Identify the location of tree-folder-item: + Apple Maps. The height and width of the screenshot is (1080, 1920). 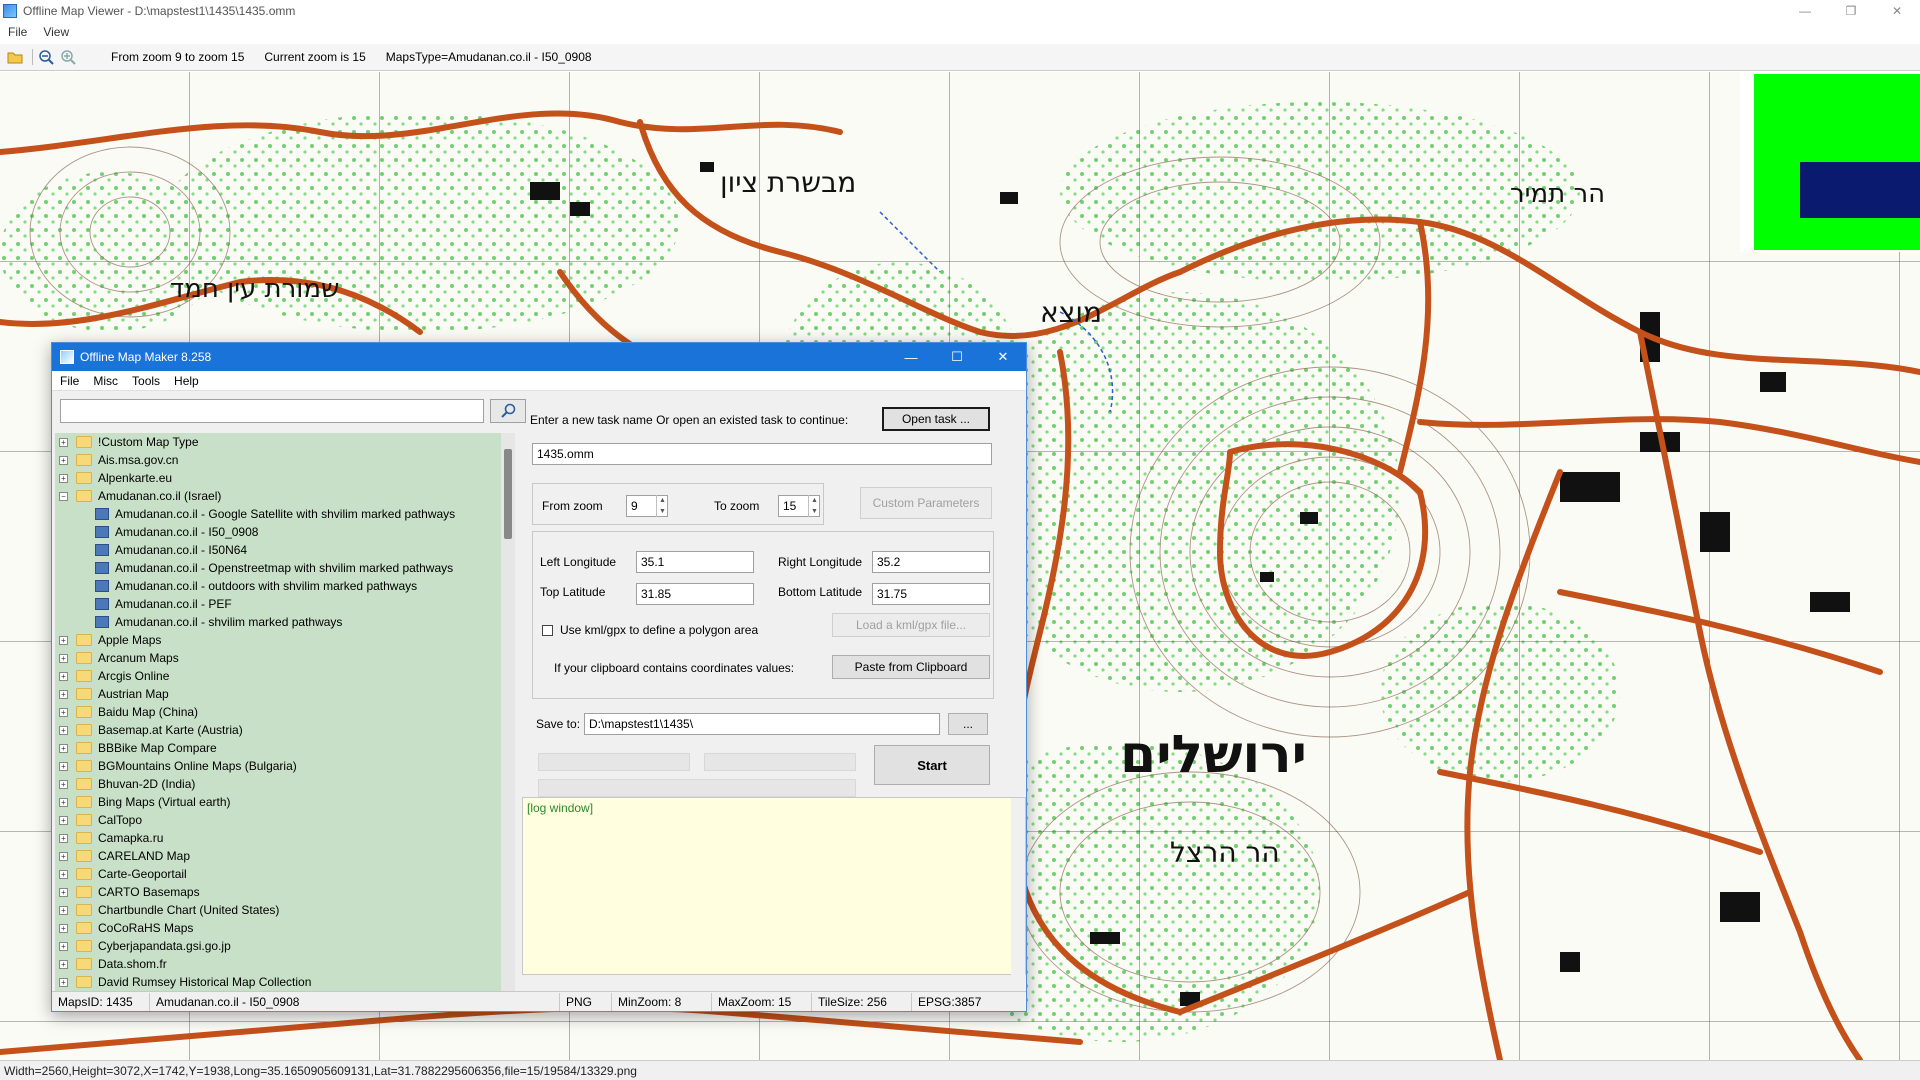
(285, 640).